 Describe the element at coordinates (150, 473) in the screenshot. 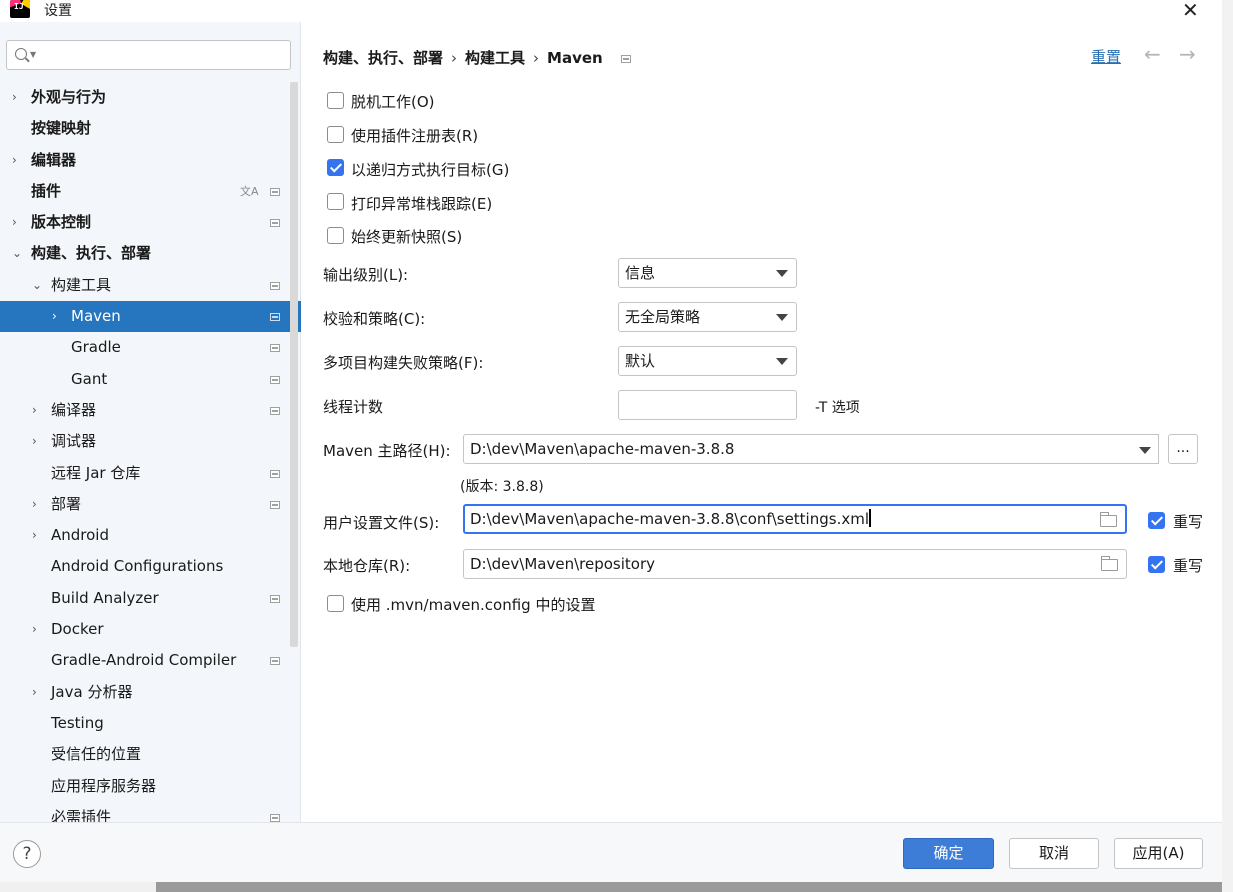

I see `sidebar-item: 远程 Jar 仓库` at that location.